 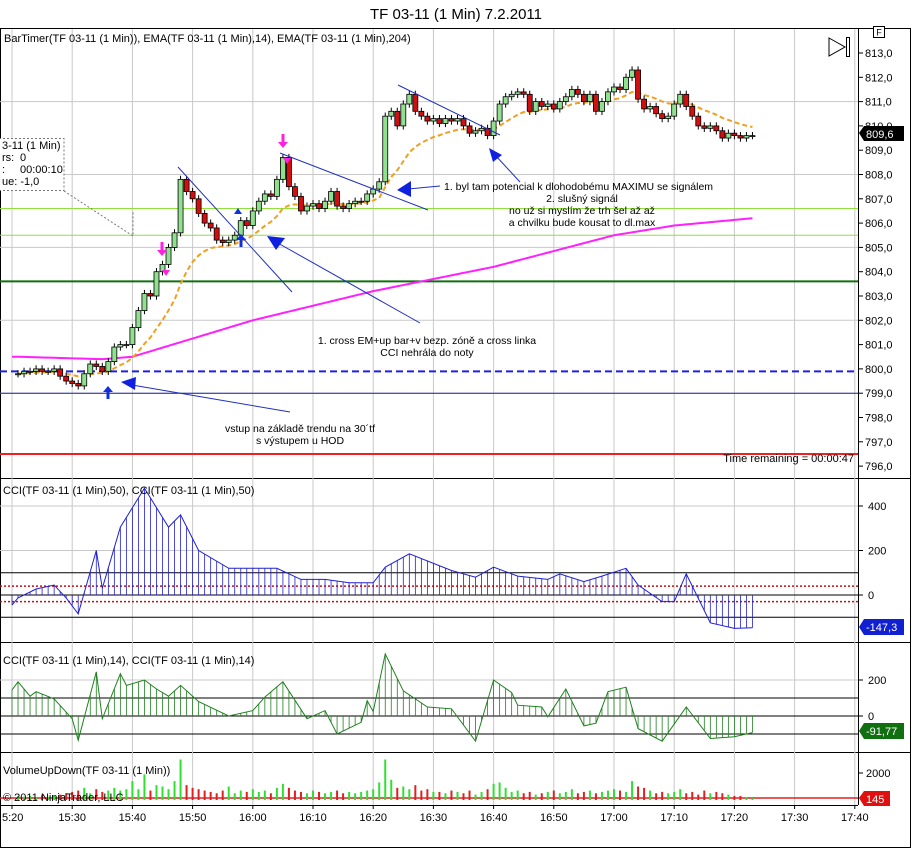 I want to click on cci14-last-value-marker: -91,77, so click(x=881, y=731).